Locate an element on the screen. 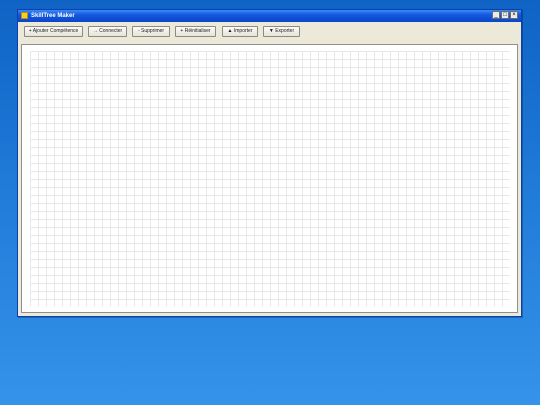 This screenshot has height=405, width=540. reset-button: + Réinitialiser is located at coordinates (195, 31).